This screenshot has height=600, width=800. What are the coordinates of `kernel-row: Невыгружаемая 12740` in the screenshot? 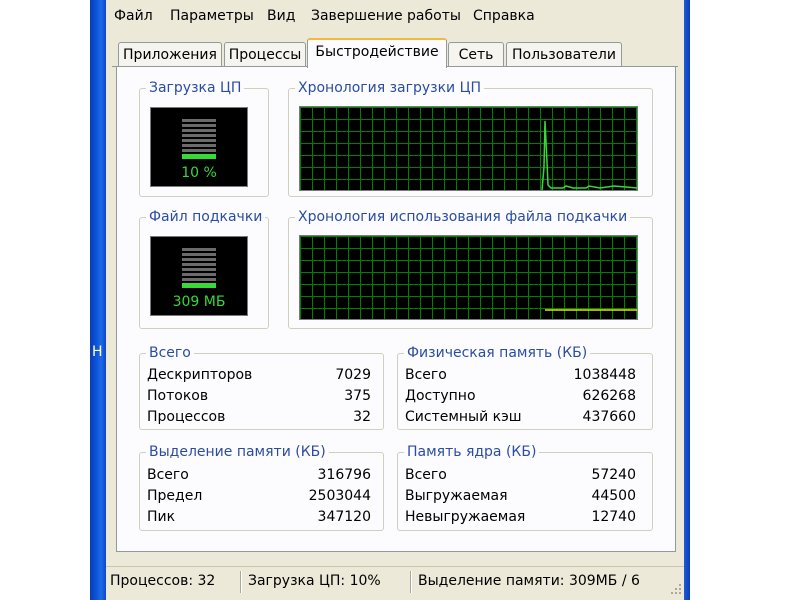 It's located at (520, 519).